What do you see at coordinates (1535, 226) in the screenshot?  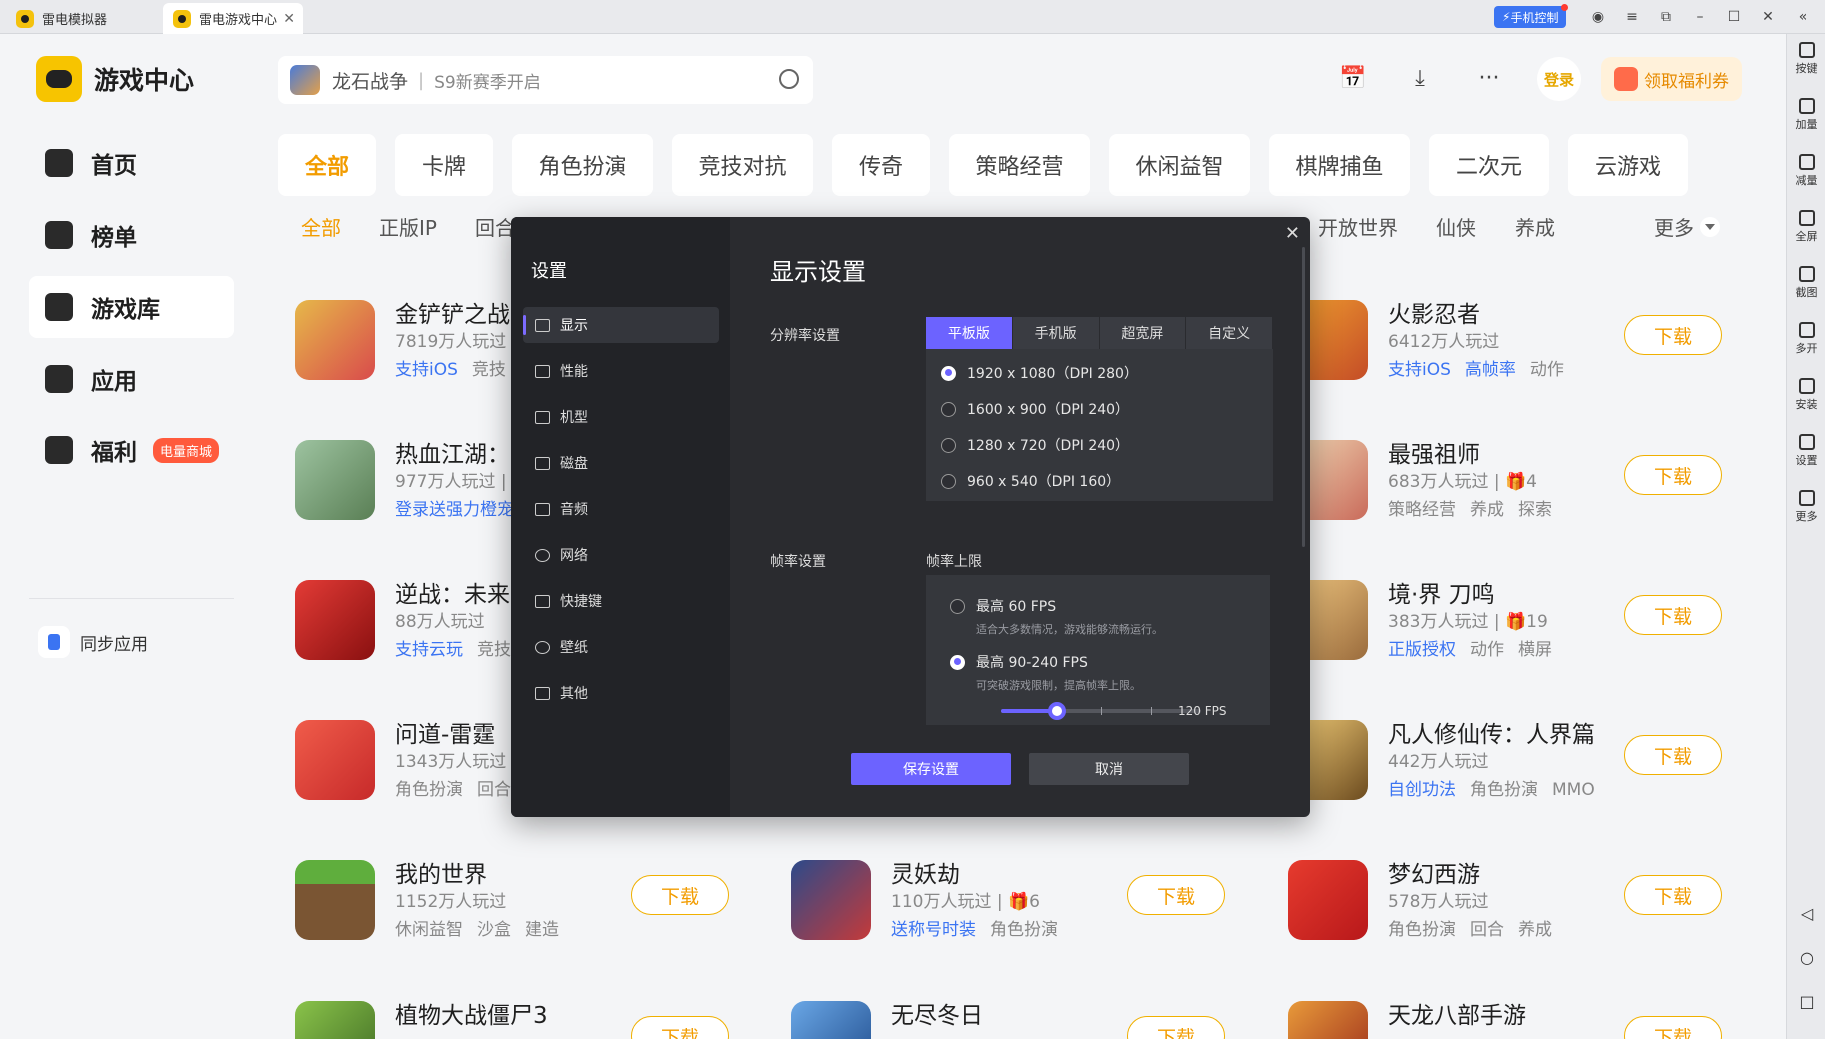 I see `subcategory-growth: 养成` at bounding box center [1535, 226].